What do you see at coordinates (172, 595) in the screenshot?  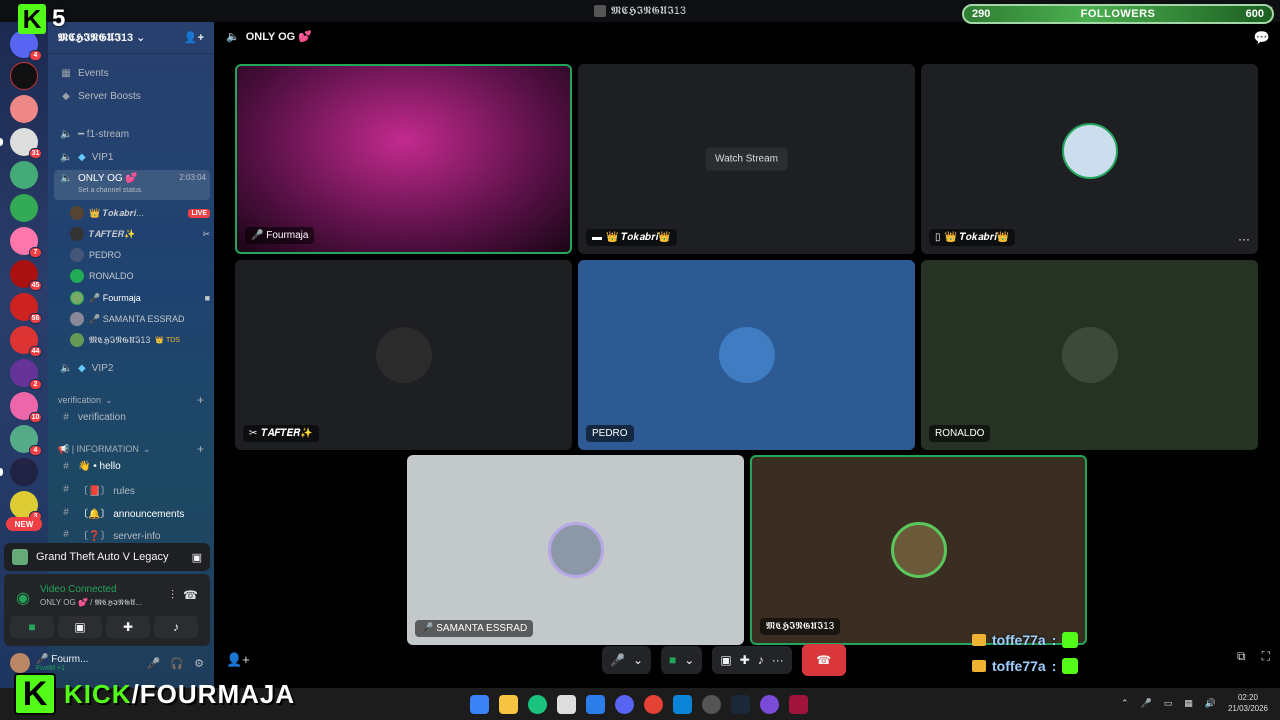 I see `noise-suppression-icon: ⫶` at bounding box center [172, 595].